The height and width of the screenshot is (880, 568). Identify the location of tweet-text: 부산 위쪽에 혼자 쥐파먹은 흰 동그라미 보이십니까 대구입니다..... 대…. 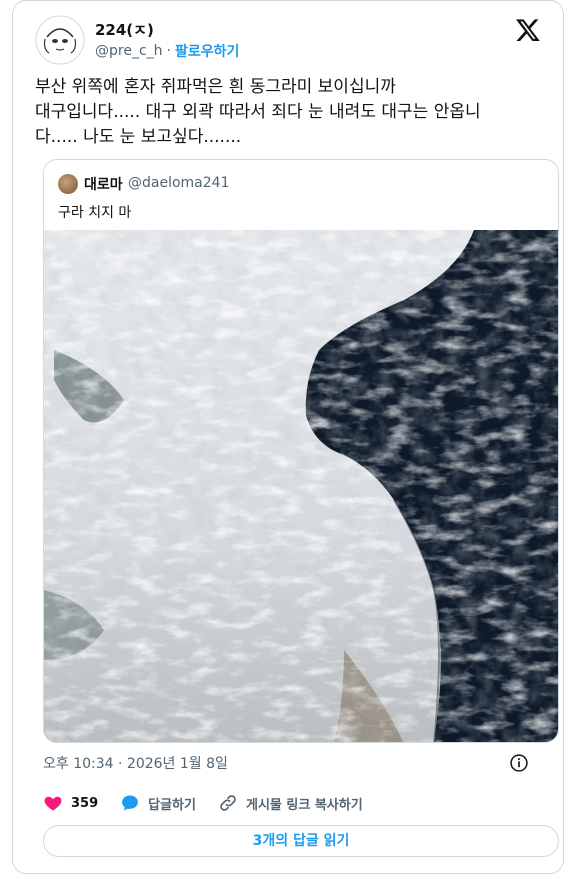
(258, 112).